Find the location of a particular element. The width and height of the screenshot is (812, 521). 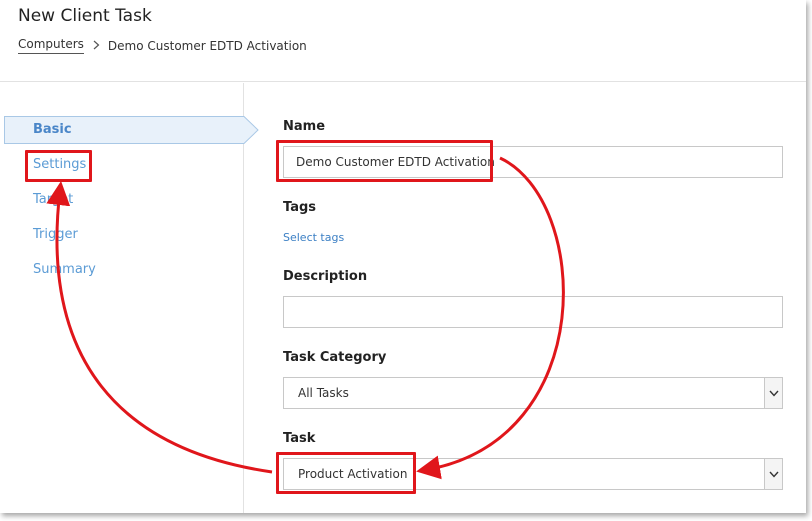

highlight-box-name is located at coordinates (384, 161).